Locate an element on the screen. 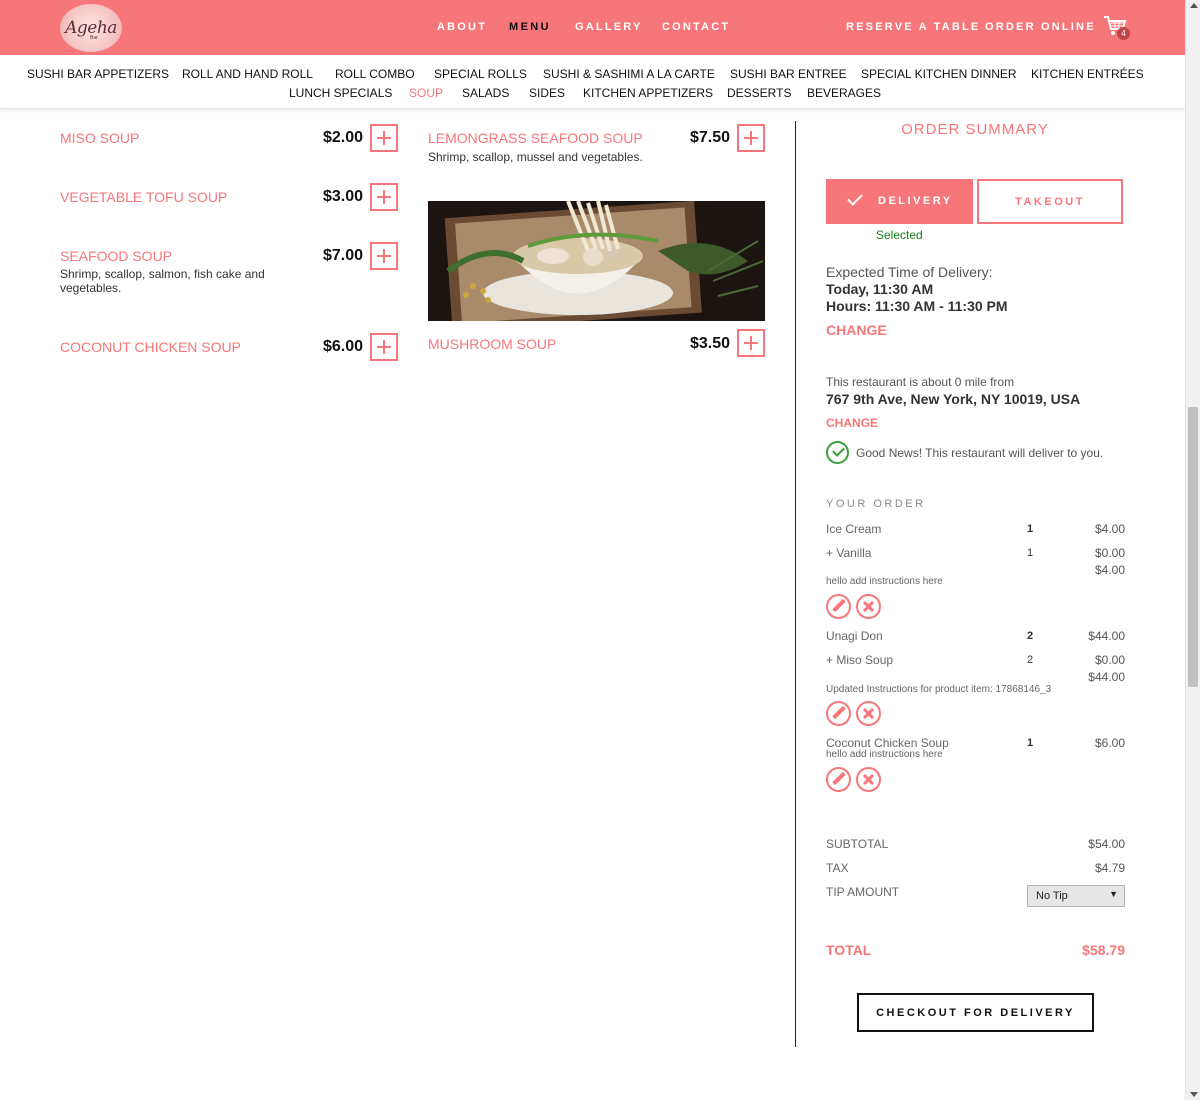 This screenshot has height=1100, width=1200. menu-item-price: $7.50 is located at coordinates (709, 137).